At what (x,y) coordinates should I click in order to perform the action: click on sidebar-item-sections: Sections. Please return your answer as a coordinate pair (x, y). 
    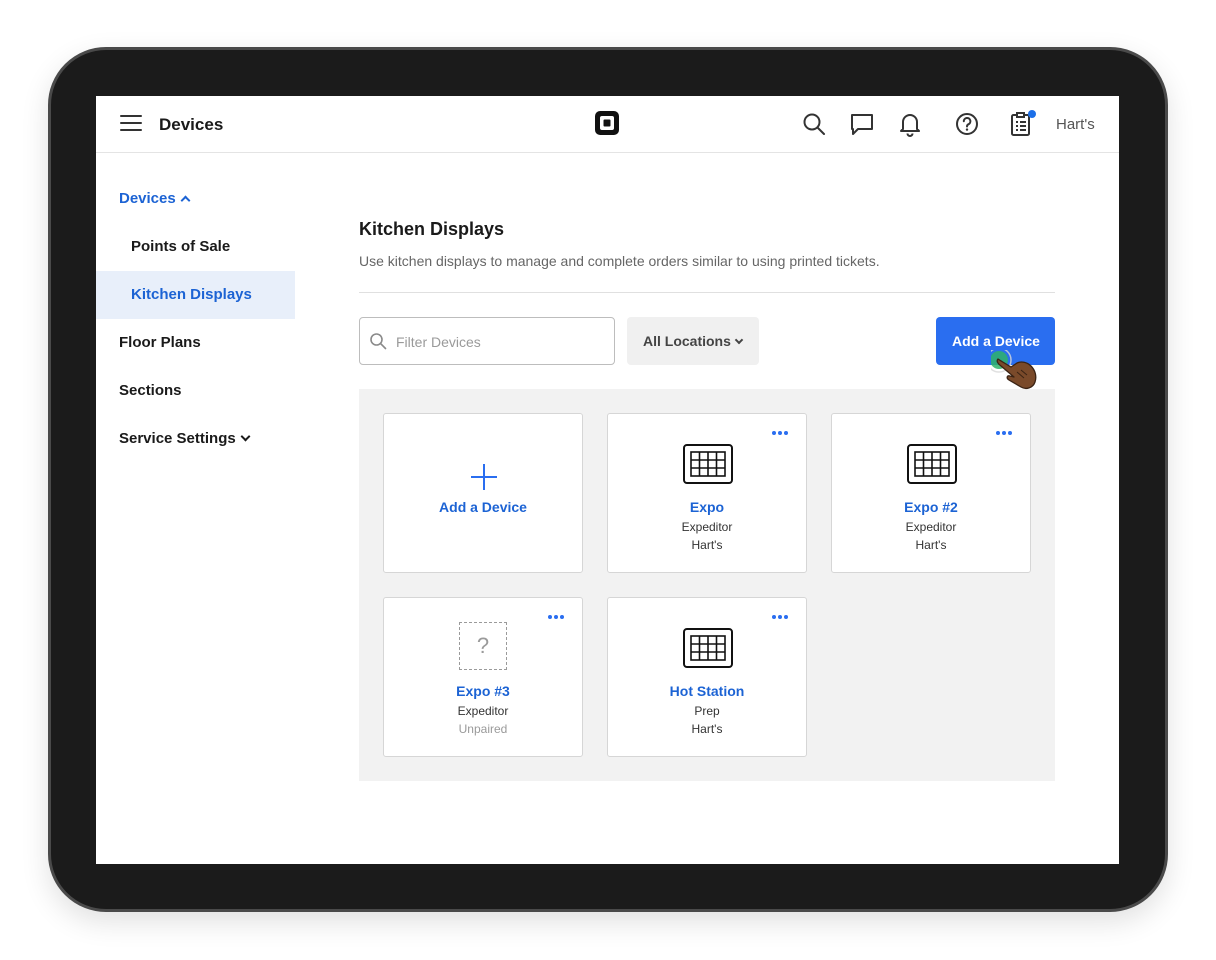
    Looking at the image, I should click on (195, 391).